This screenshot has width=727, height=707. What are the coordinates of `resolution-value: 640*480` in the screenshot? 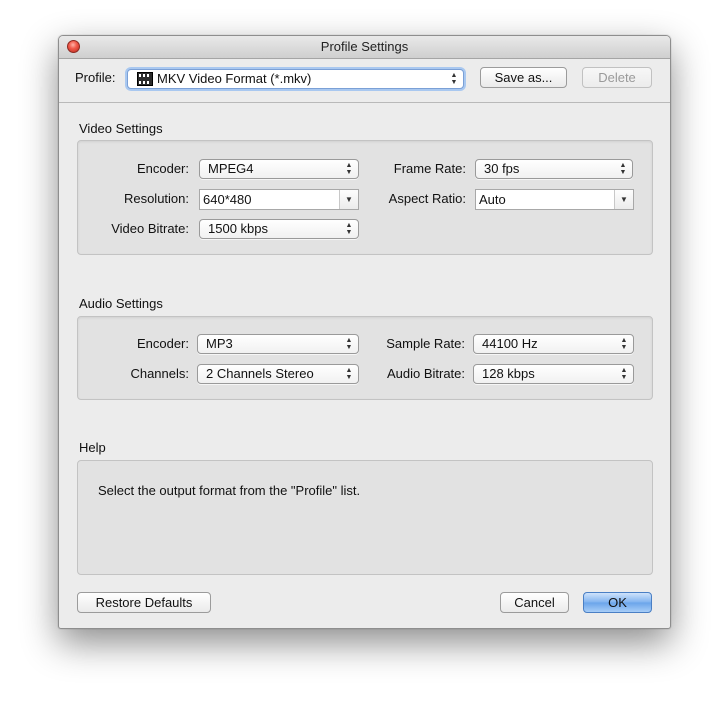 It's located at (227, 199).